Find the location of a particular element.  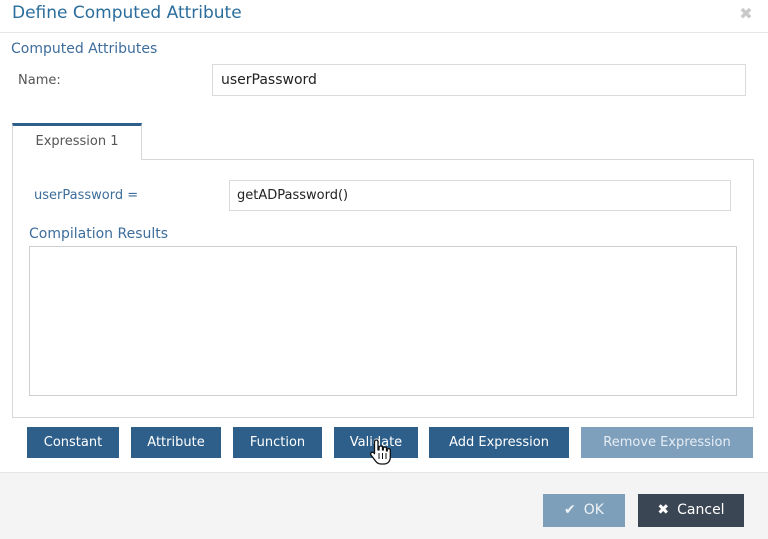

attribute-button: Attribute is located at coordinates (176, 442).